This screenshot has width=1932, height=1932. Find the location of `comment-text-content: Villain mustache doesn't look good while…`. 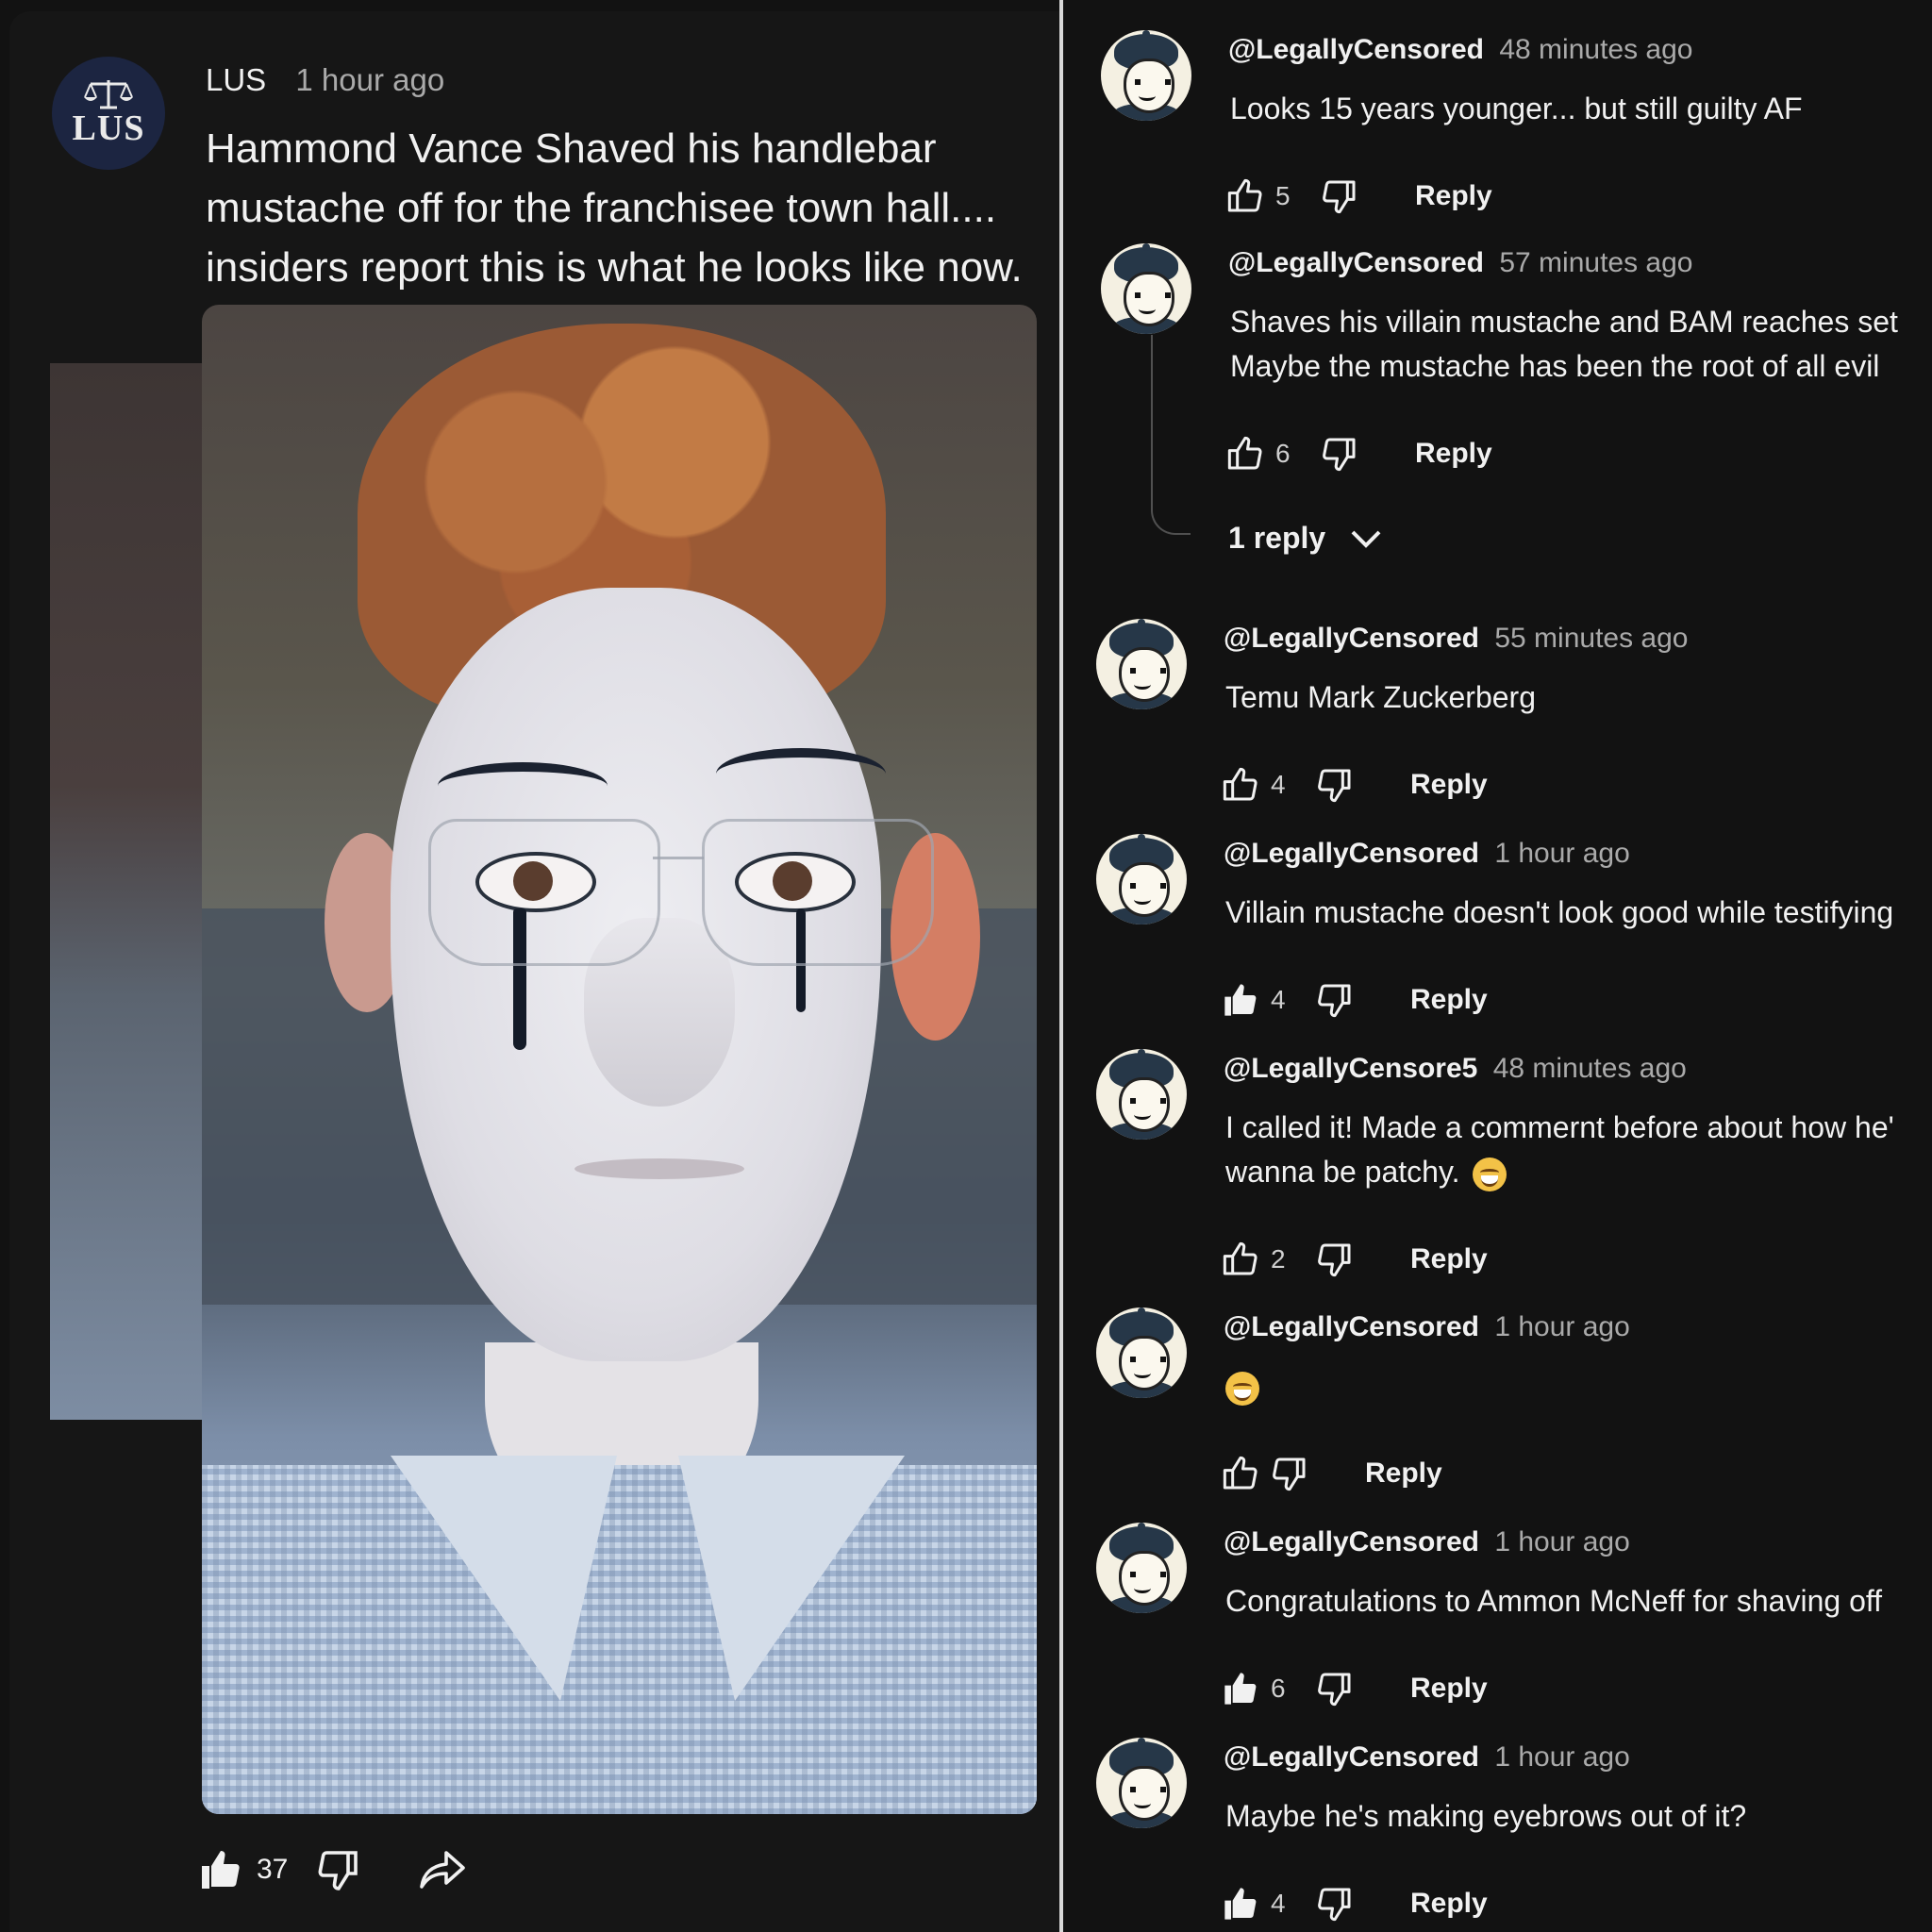

comment-text-content: Villain mustache doesn't look good while… is located at coordinates (1559, 912).